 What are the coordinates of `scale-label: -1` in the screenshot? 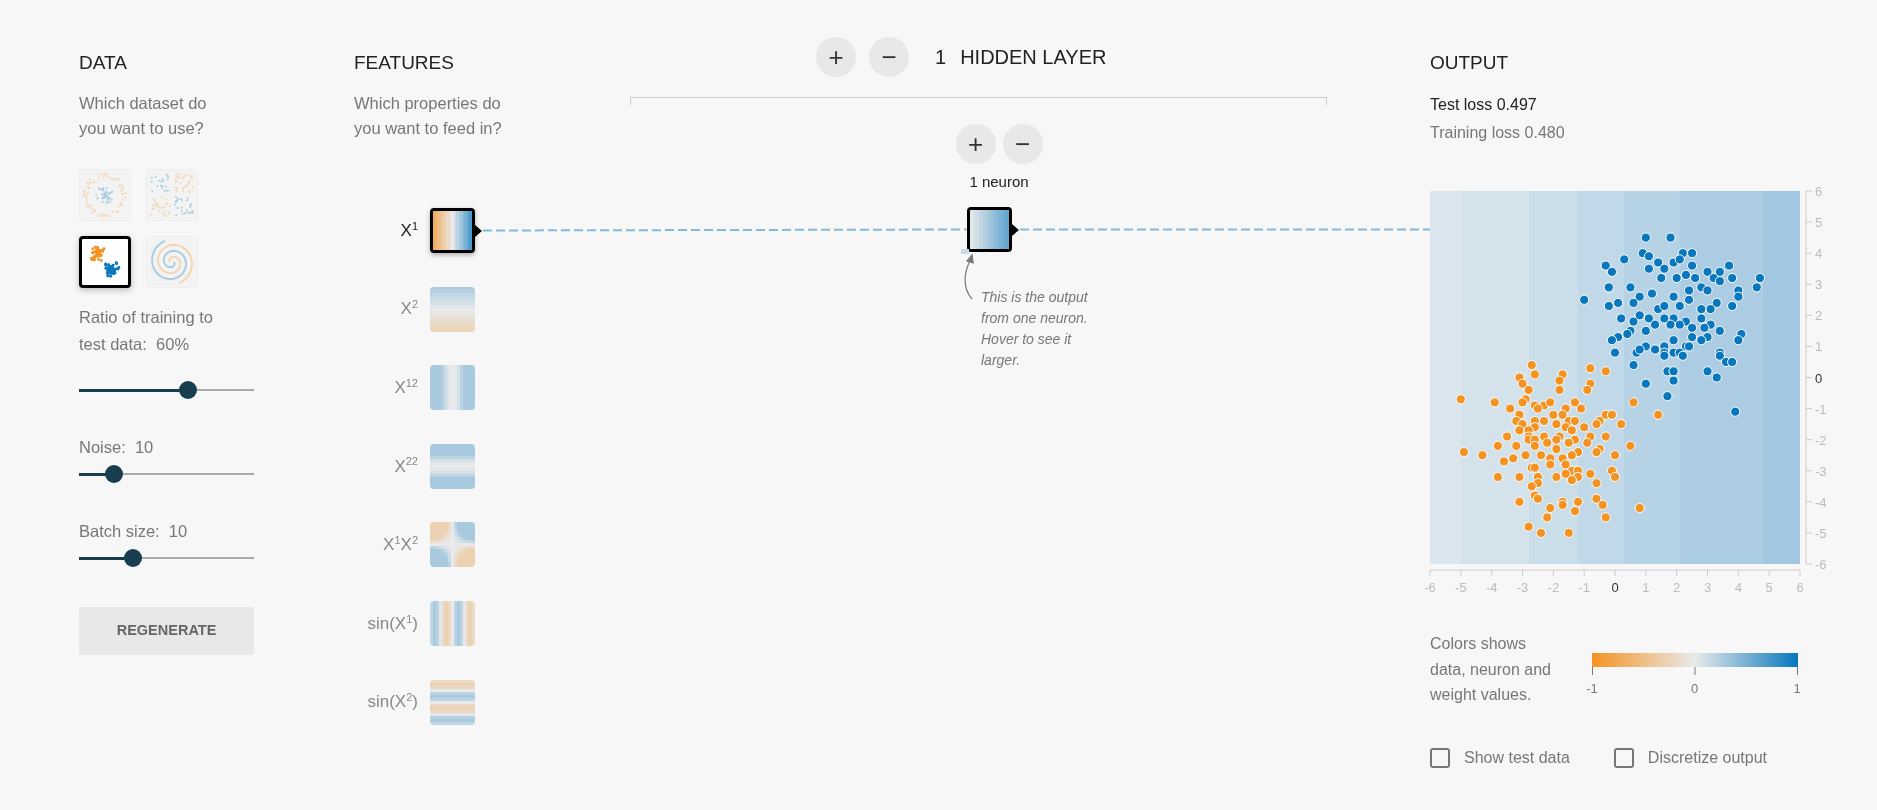 It's located at (1592, 688).